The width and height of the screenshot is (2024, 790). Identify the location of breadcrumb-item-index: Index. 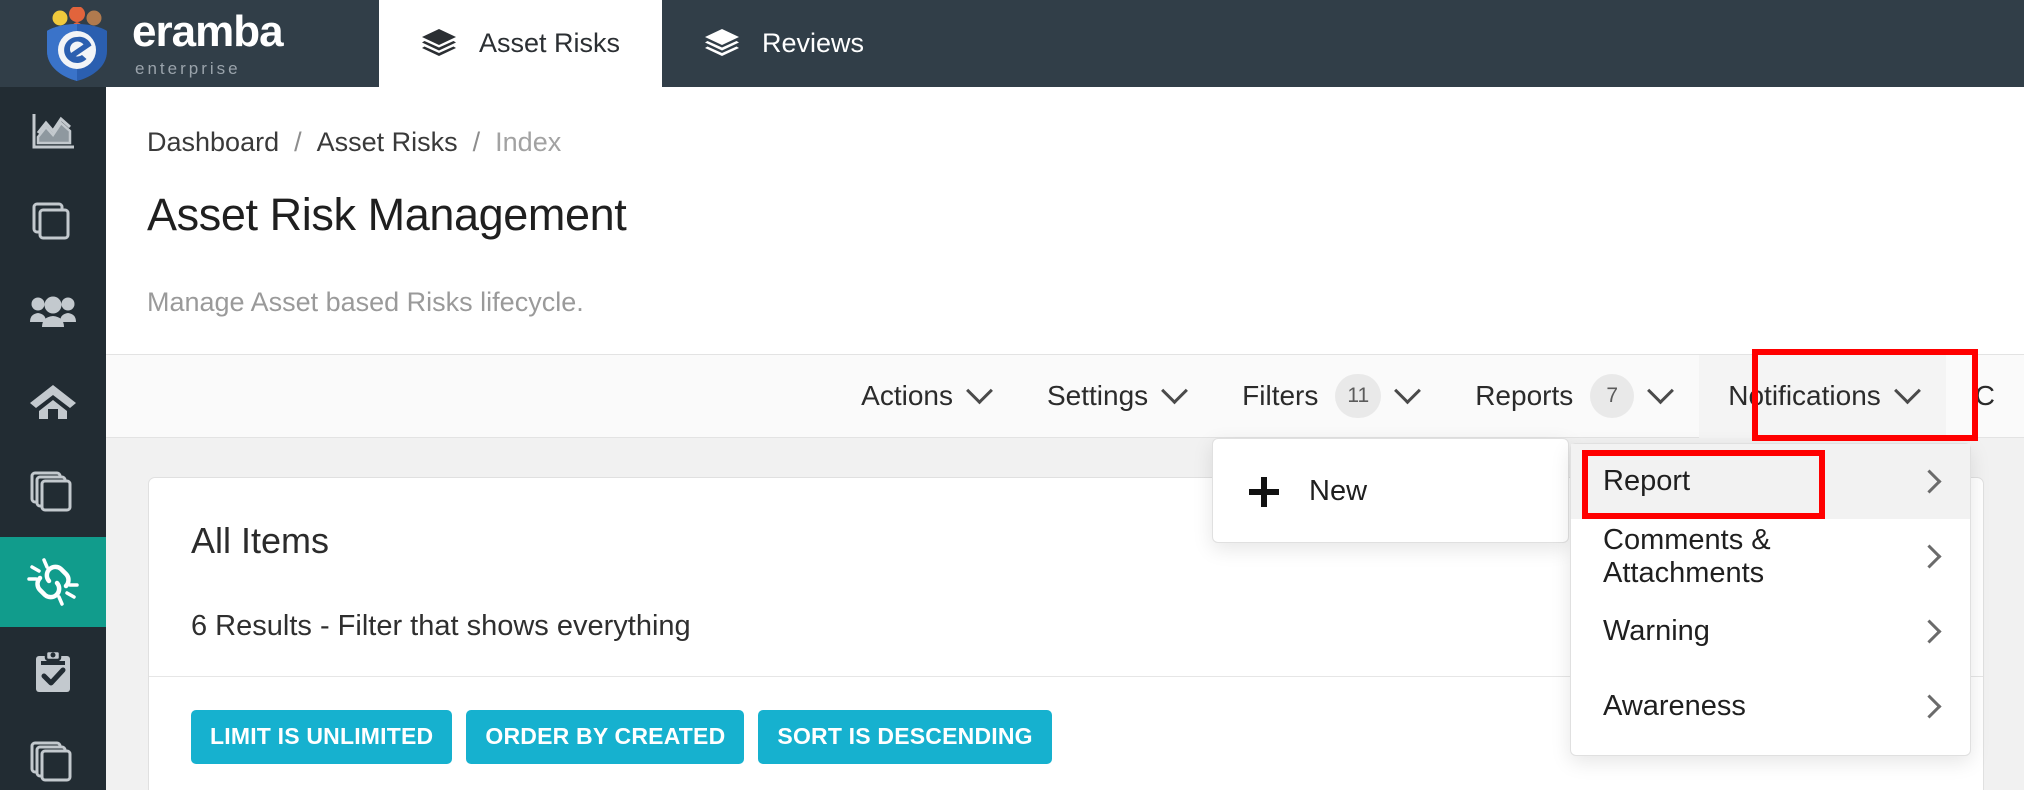
(528, 142).